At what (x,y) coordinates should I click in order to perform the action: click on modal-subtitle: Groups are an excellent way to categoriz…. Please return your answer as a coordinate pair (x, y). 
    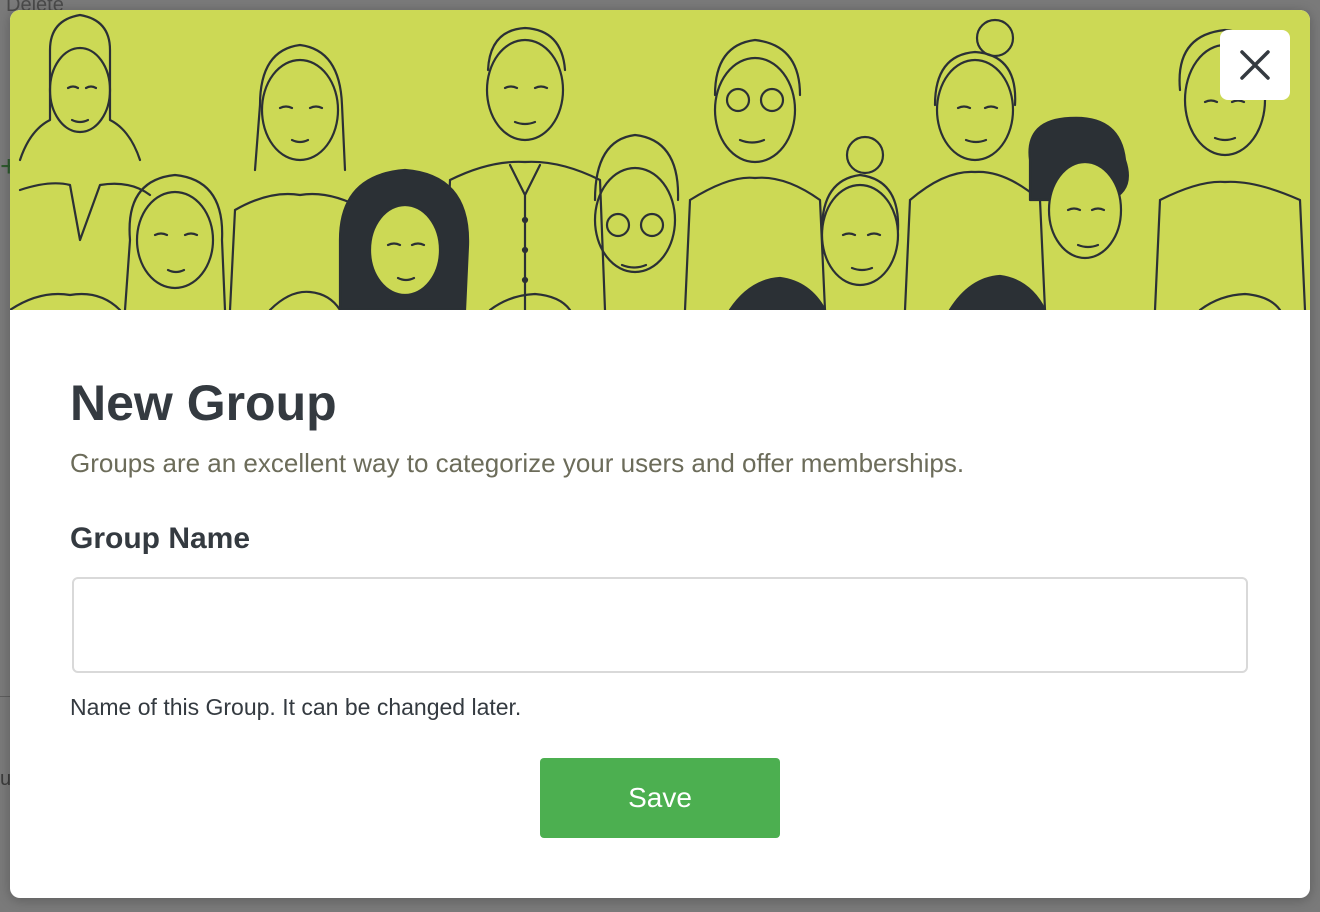
    Looking at the image, I should click on (517, 463).